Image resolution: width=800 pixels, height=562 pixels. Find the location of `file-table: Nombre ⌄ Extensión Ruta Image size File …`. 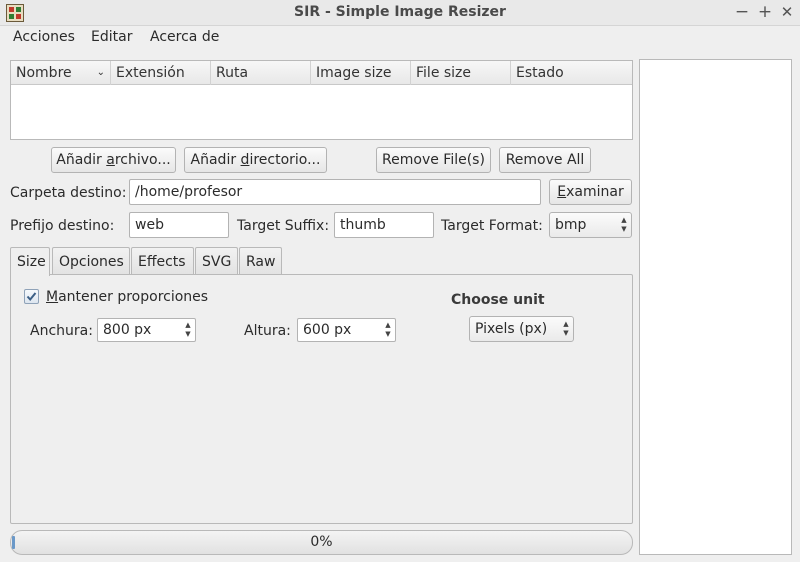

file-table: Nombre ⌄ Extensión Ruta Image size File … is located at coordinates (321, 100).